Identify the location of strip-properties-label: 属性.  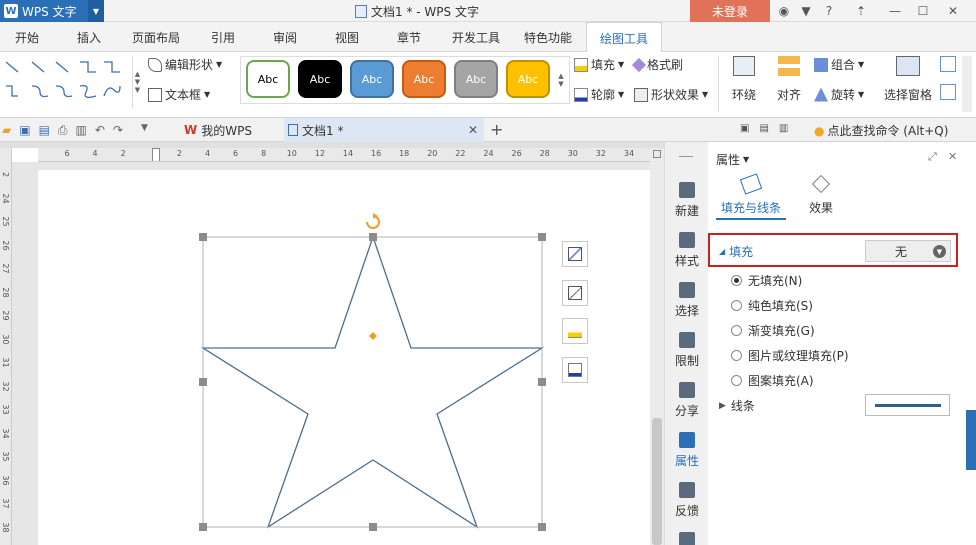
(686, 461).